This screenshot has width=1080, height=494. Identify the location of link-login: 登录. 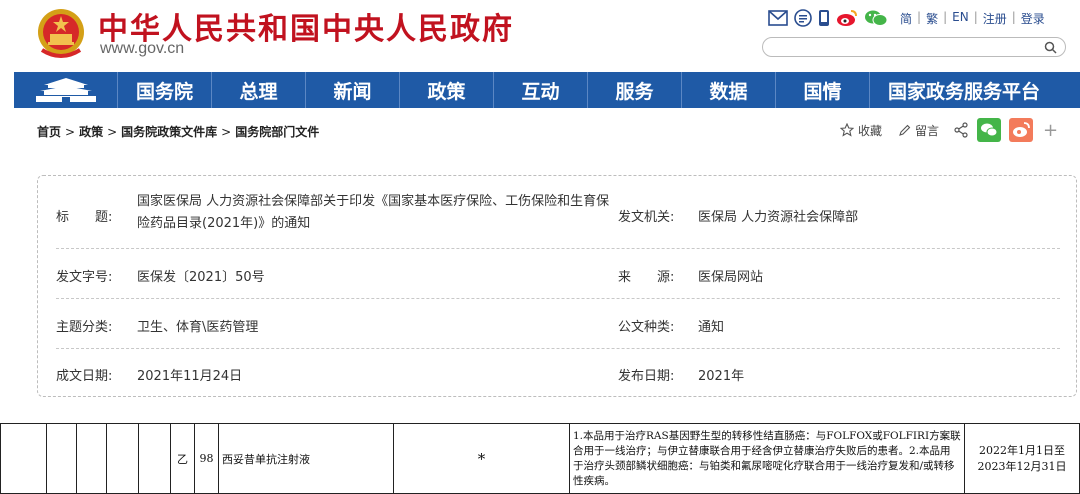
(1033, 18).